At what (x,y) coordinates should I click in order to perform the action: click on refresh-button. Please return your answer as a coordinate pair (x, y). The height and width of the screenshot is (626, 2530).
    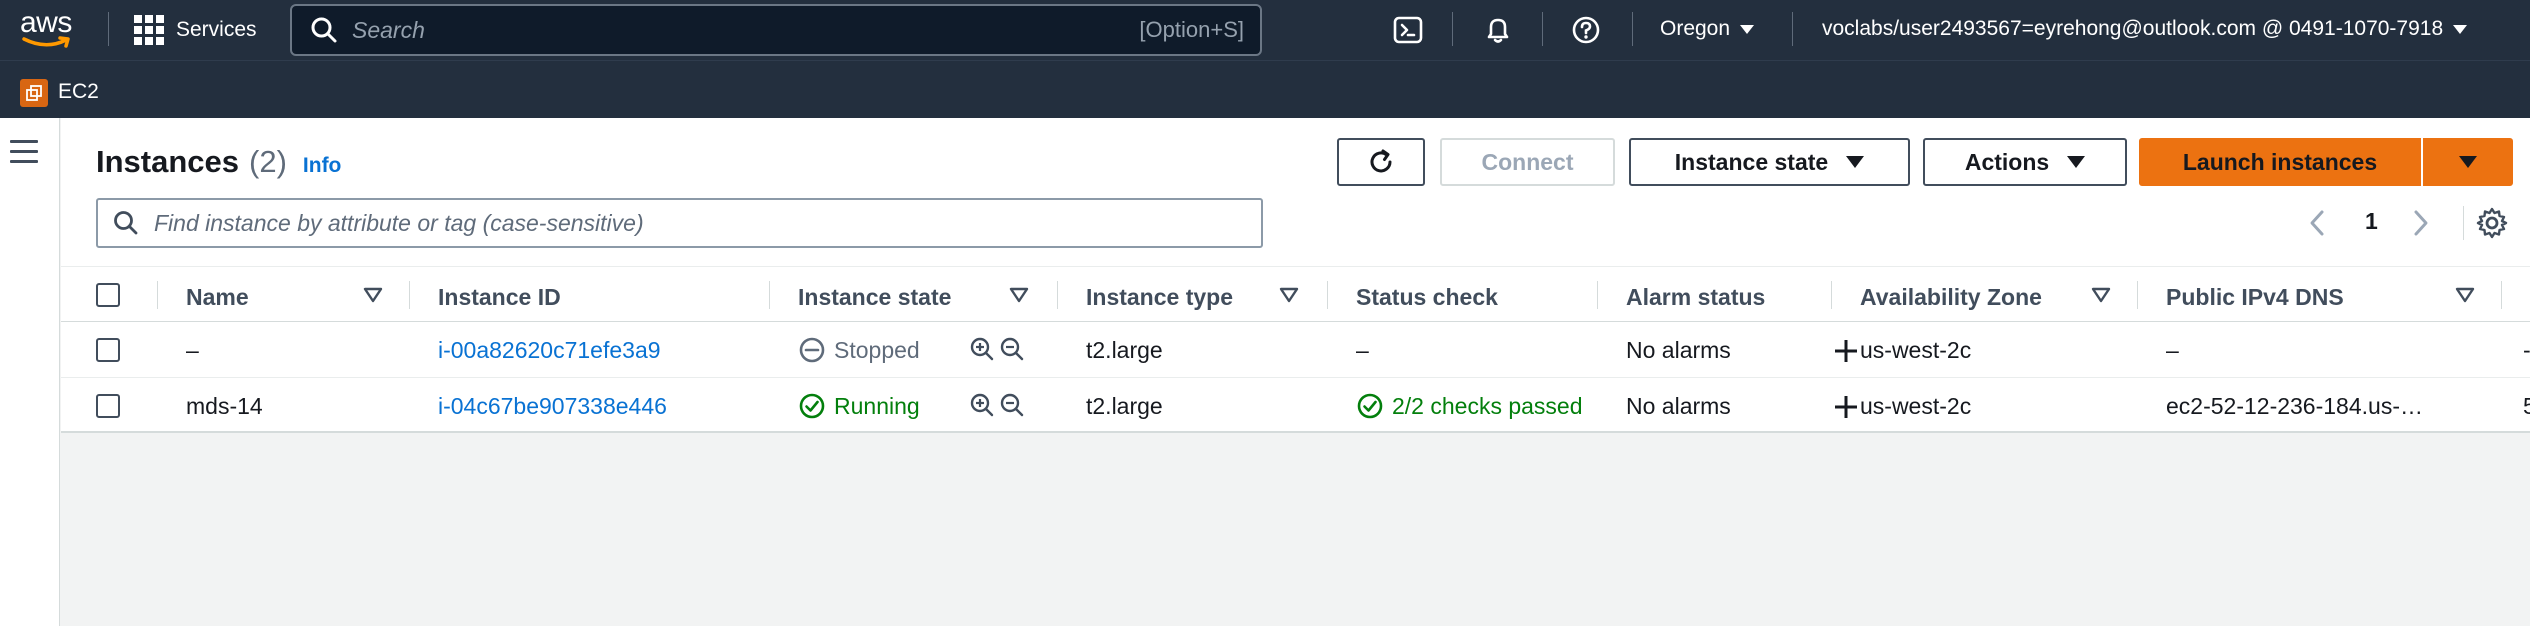
    Looking at the image, I should click on (1381, 162).